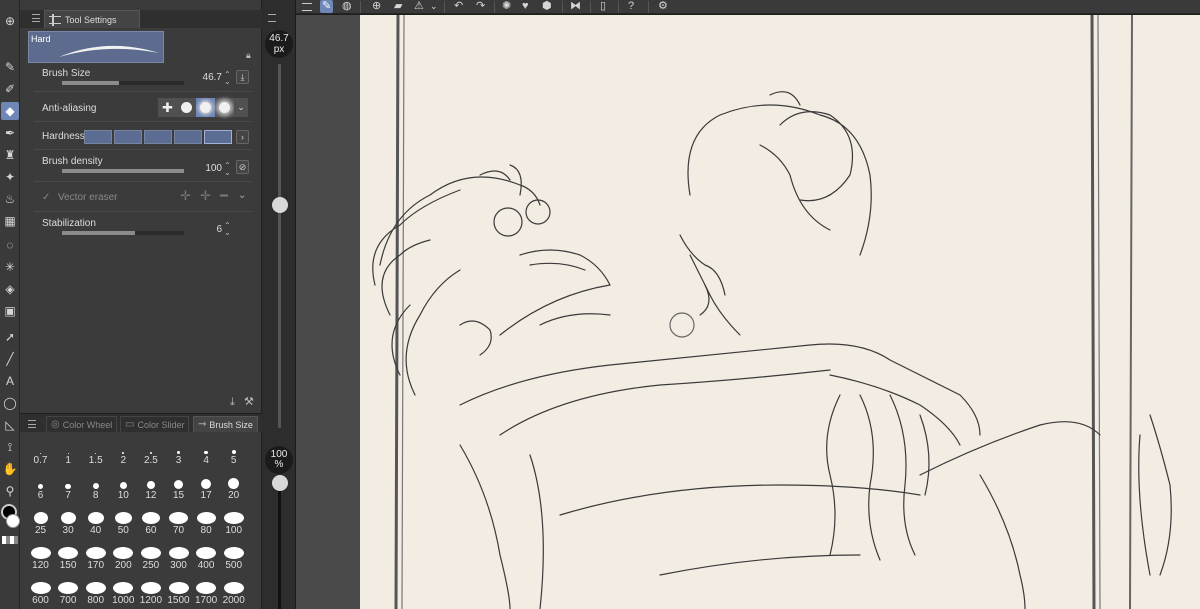  What do you see at coordinates (10, 199) in the screenshot?
I see `blend-icon: ♨` at bounding box center [10, 199].